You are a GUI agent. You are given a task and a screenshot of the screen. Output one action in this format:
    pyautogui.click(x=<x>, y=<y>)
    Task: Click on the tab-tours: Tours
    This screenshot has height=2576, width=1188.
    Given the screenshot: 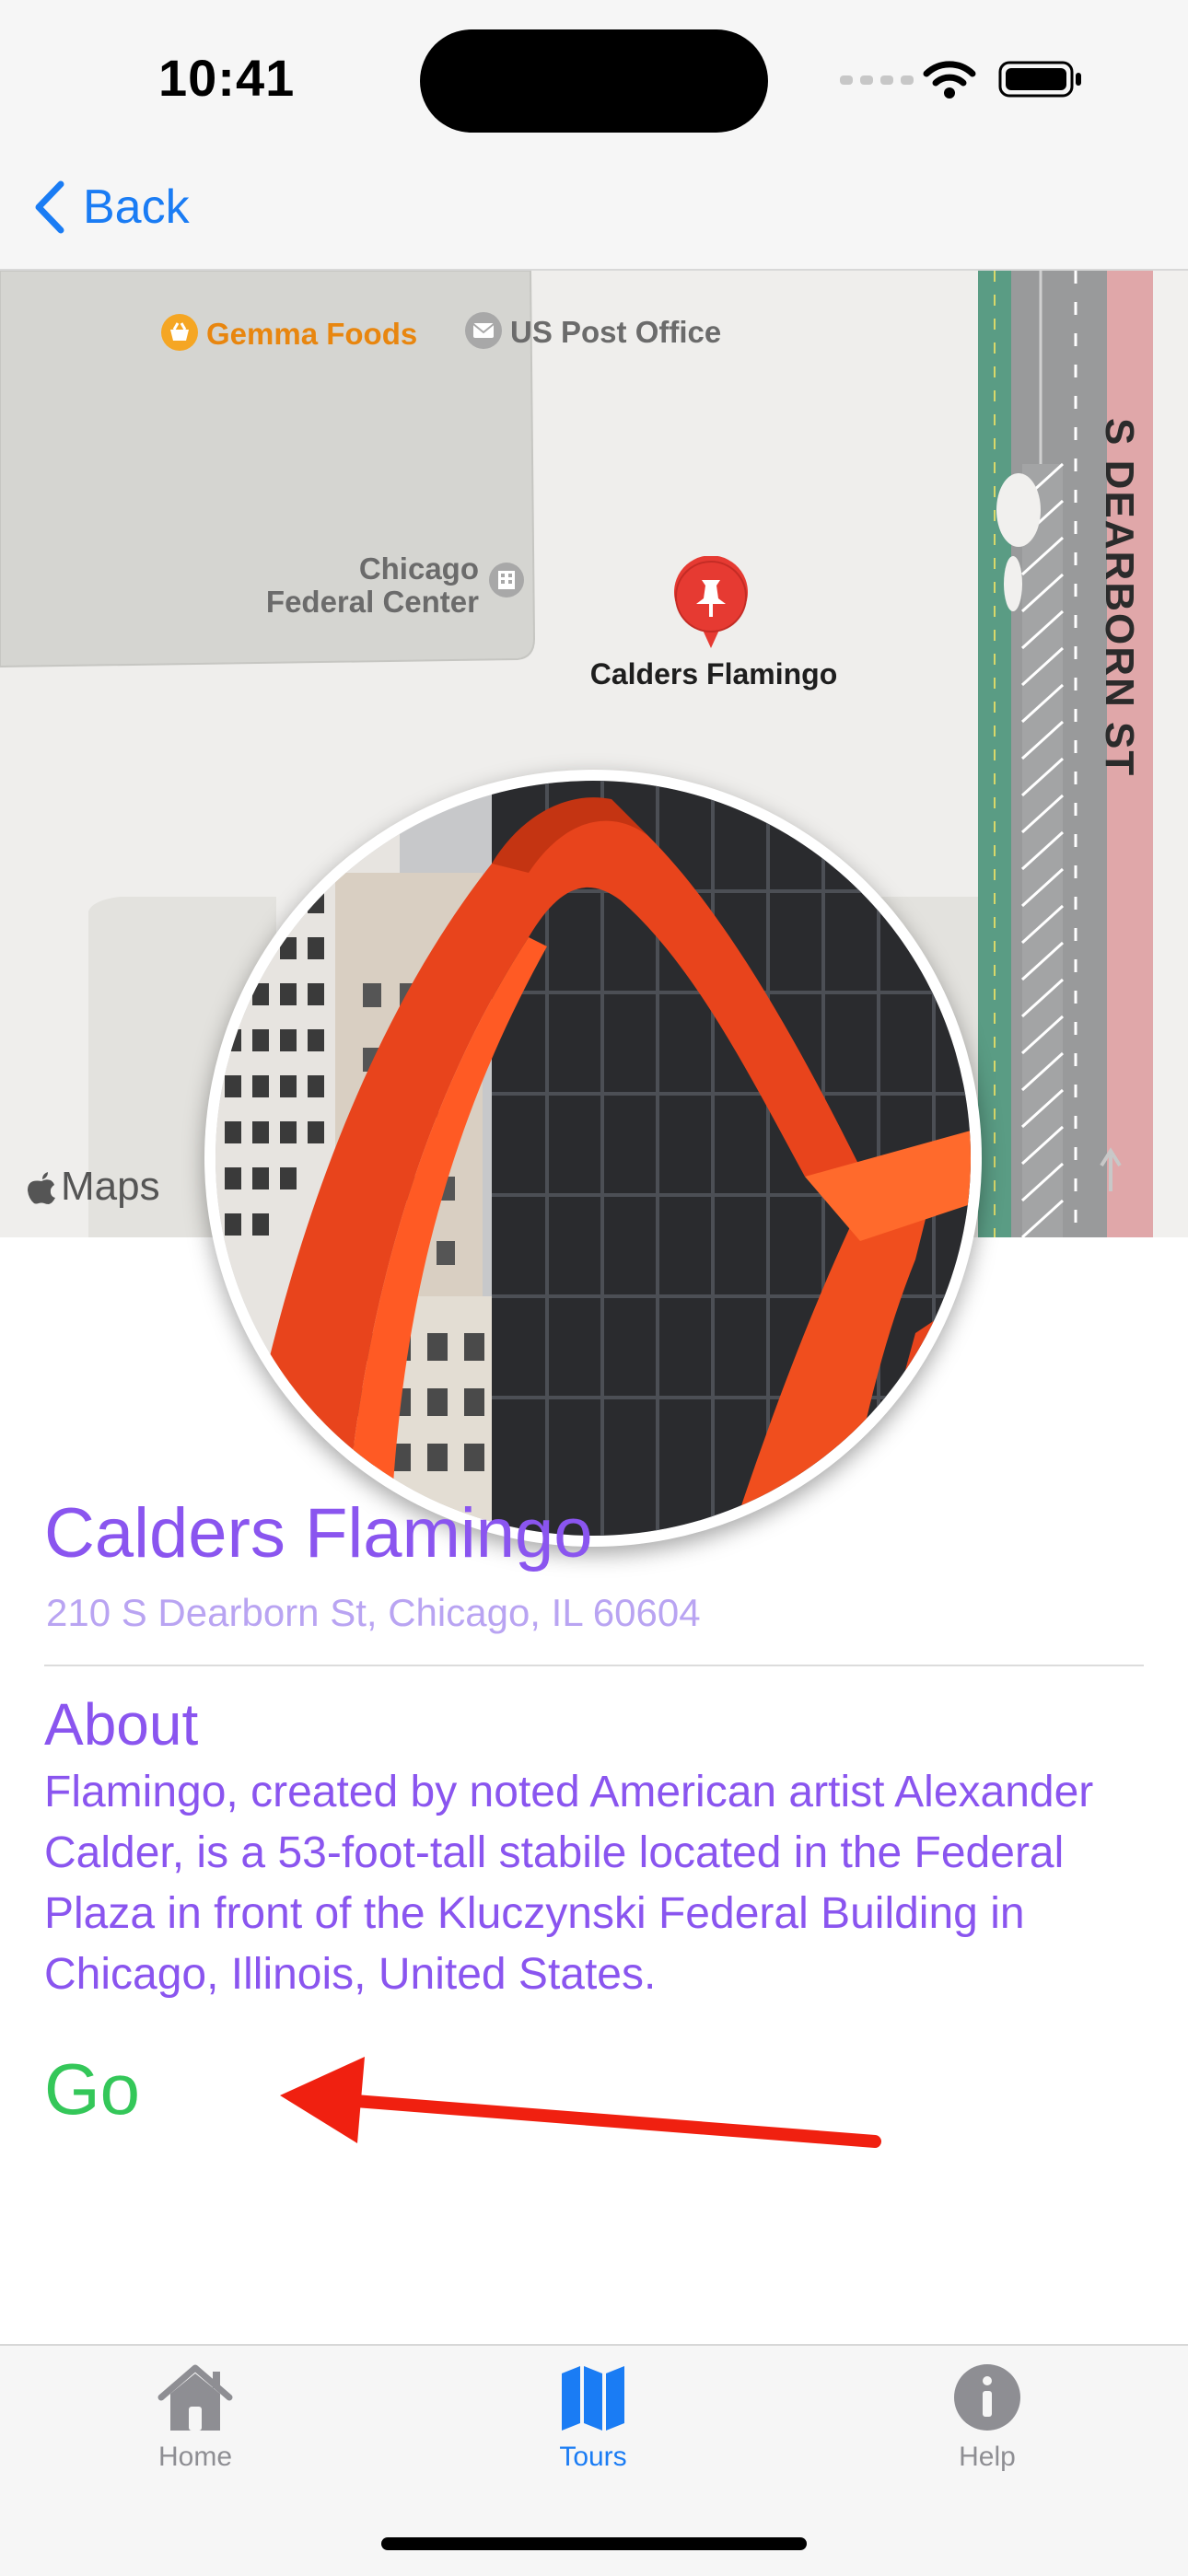 What is the action you would take?
    pyautogui.click(x=593, y=2417)
    